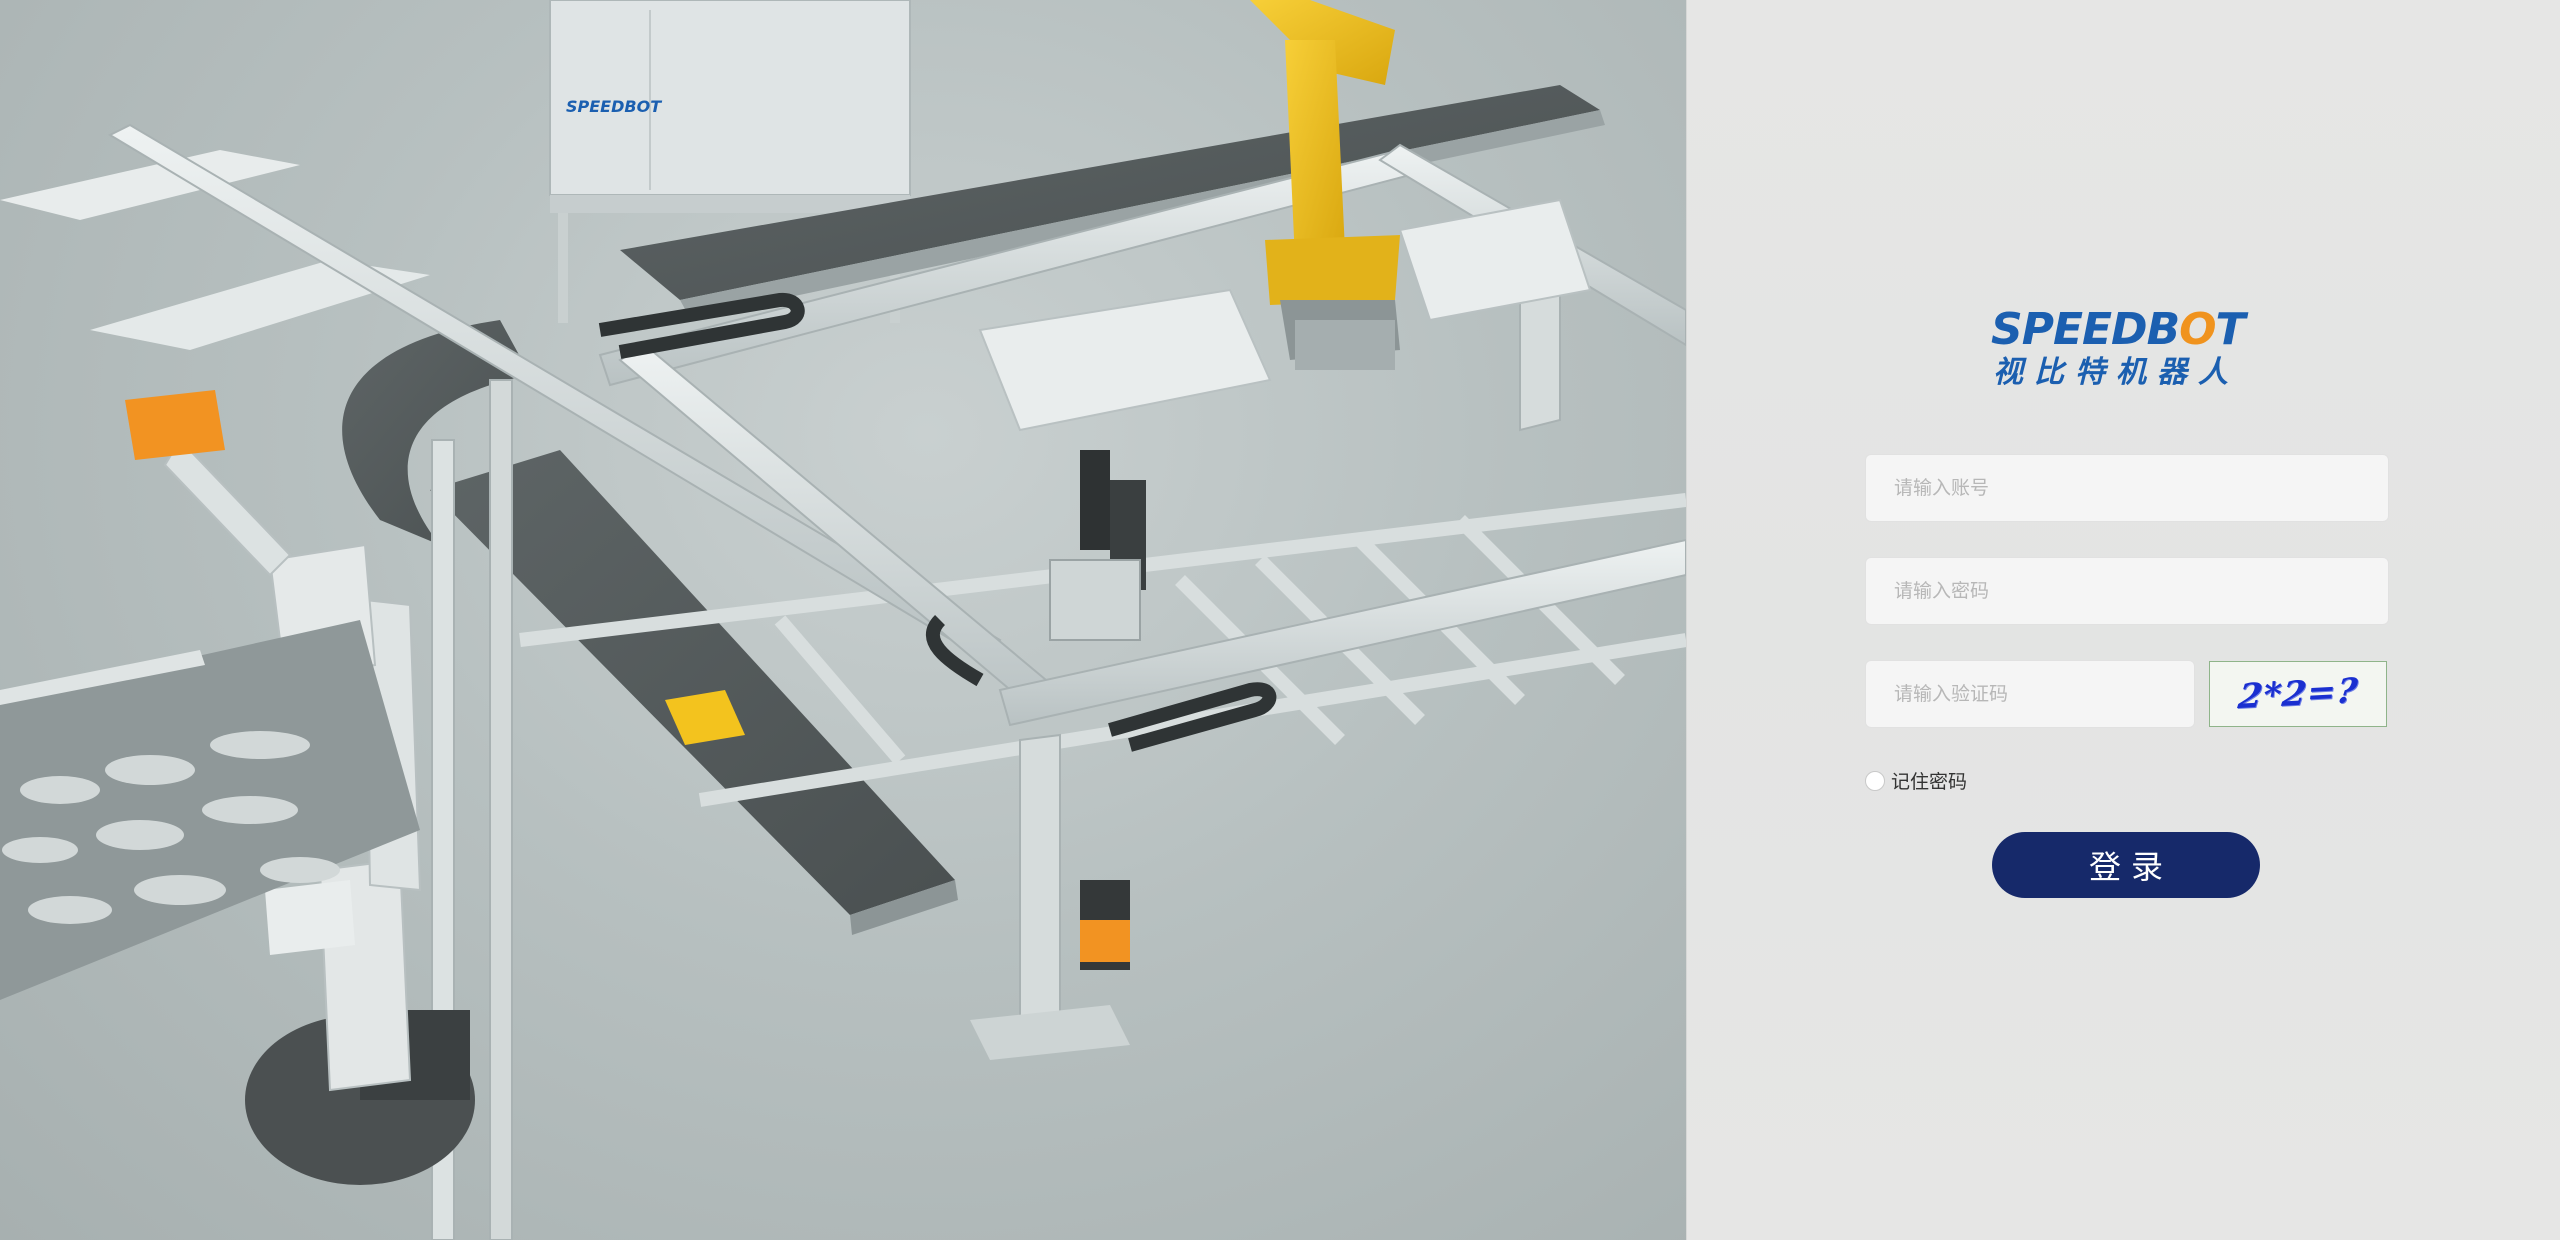  I want to click on account-input, so click(2127, 488).